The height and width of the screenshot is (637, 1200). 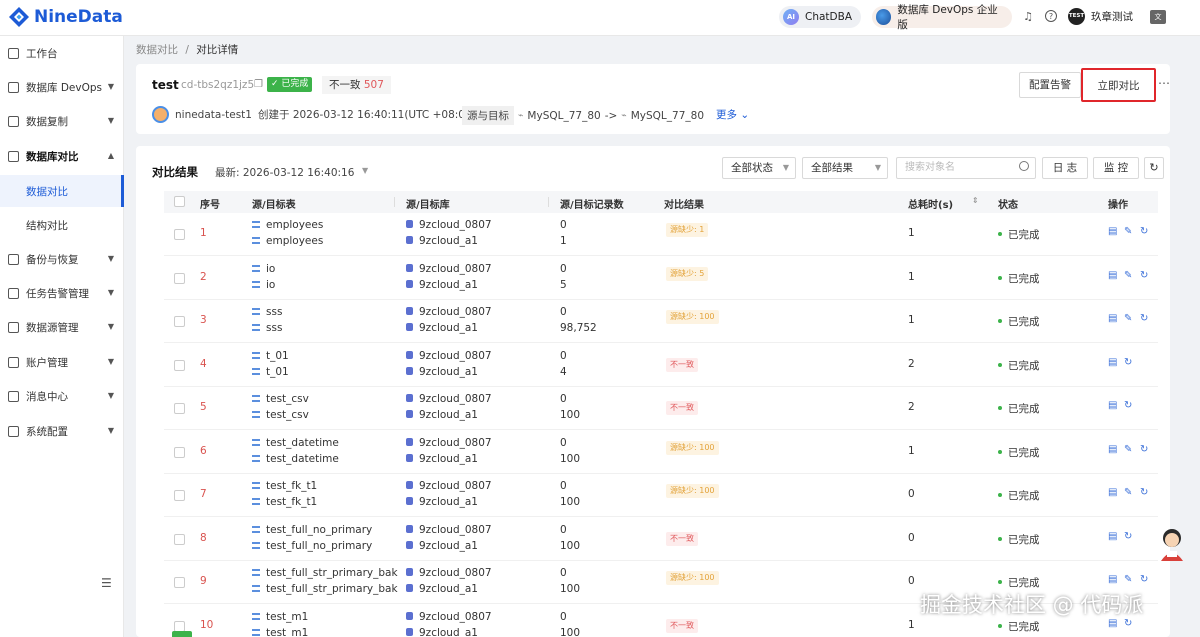 I want to click on search-input: 搜索对象名, so click(x=966, y=168).